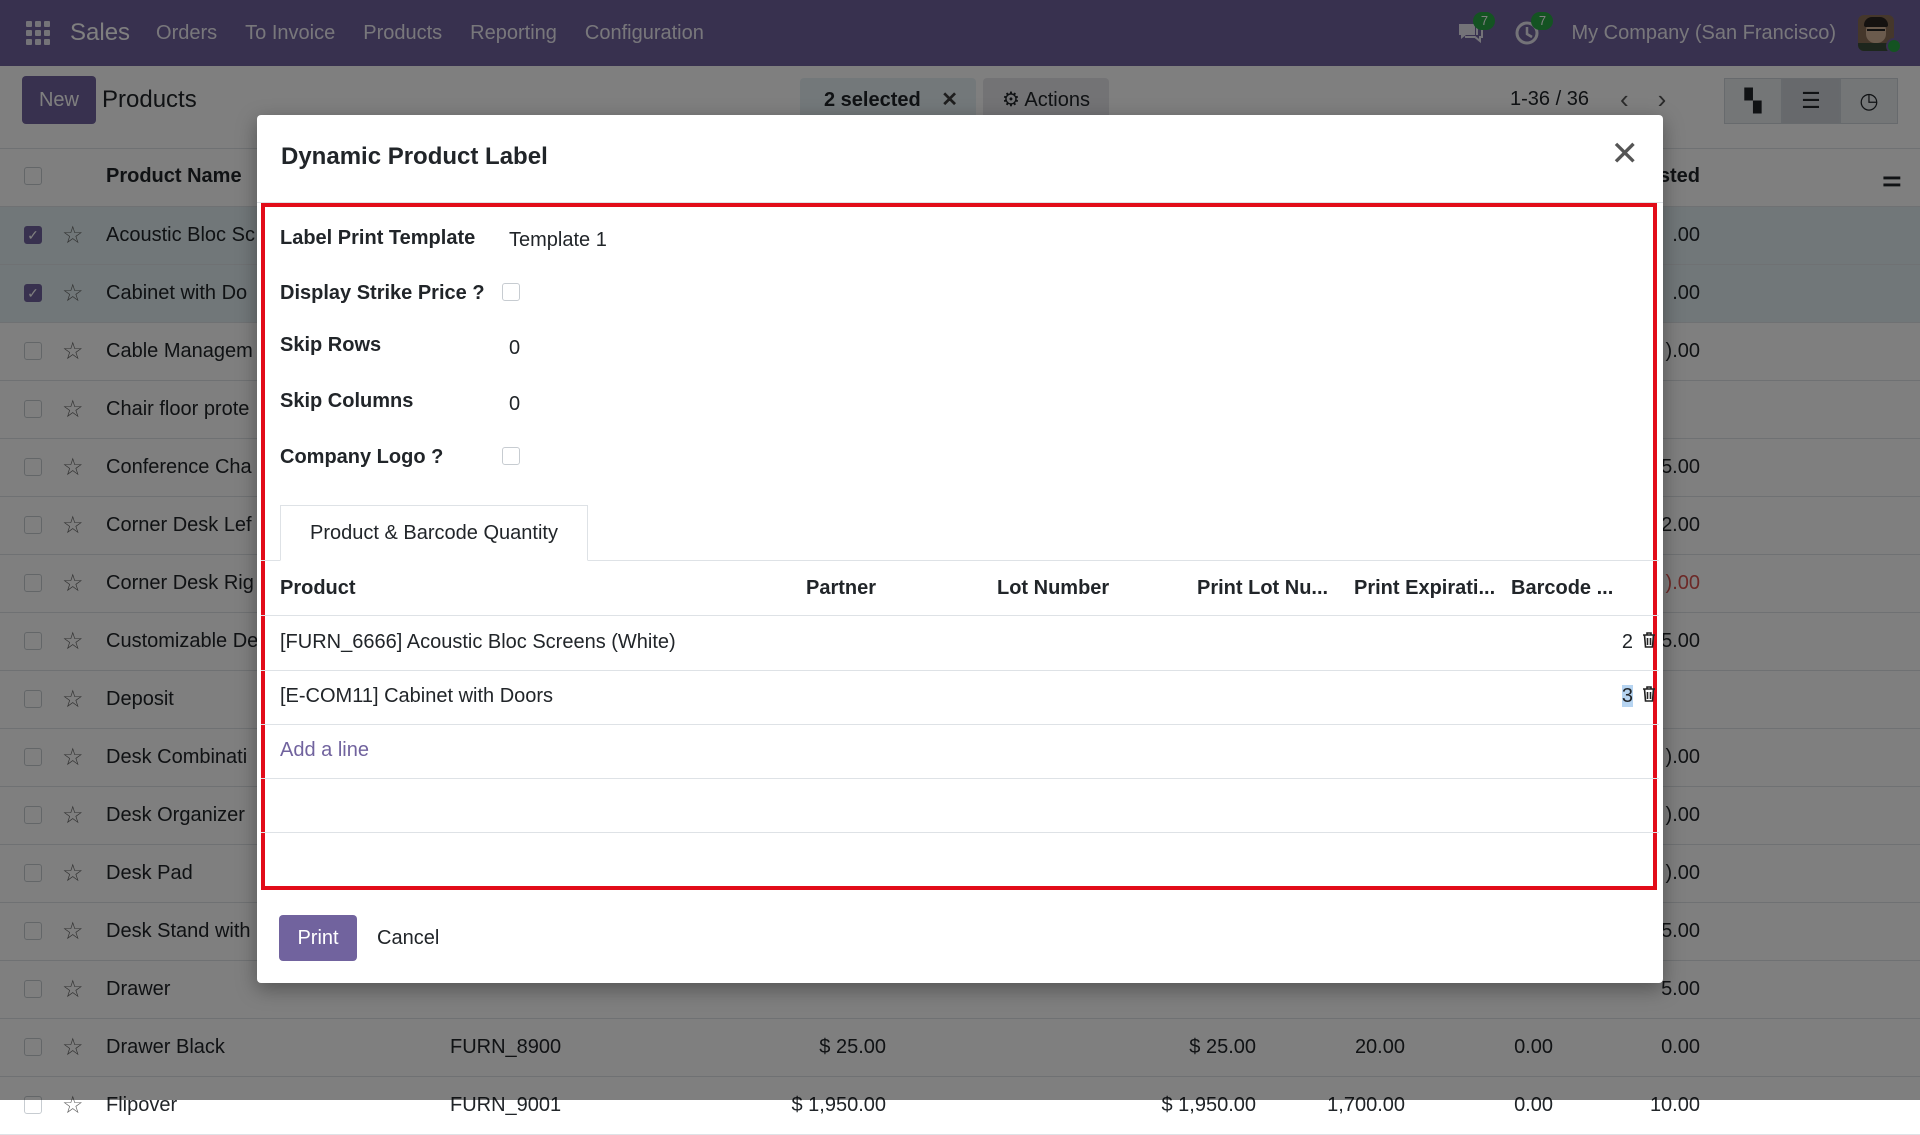 The height and width of the screenshot is (1135, 1920). Describe the element at coordinates (416, 696) in the screenshot. I see `line-product: [E-COM11] Cabinet with Doors` at that location.